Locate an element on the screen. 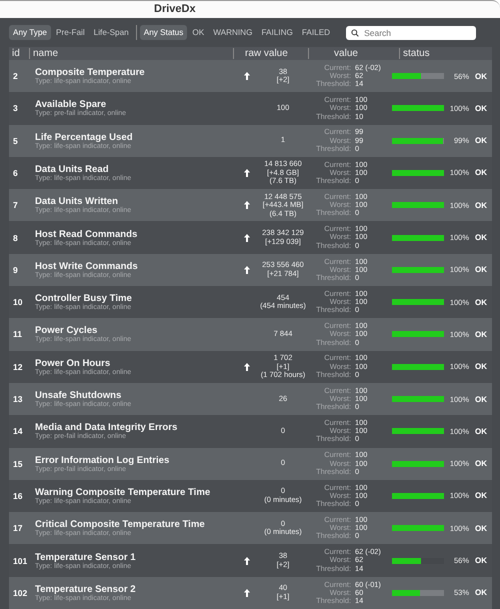 This screenshot has width=500, height=609. filter-tab: FAILED is located at coordinates (316, 32).